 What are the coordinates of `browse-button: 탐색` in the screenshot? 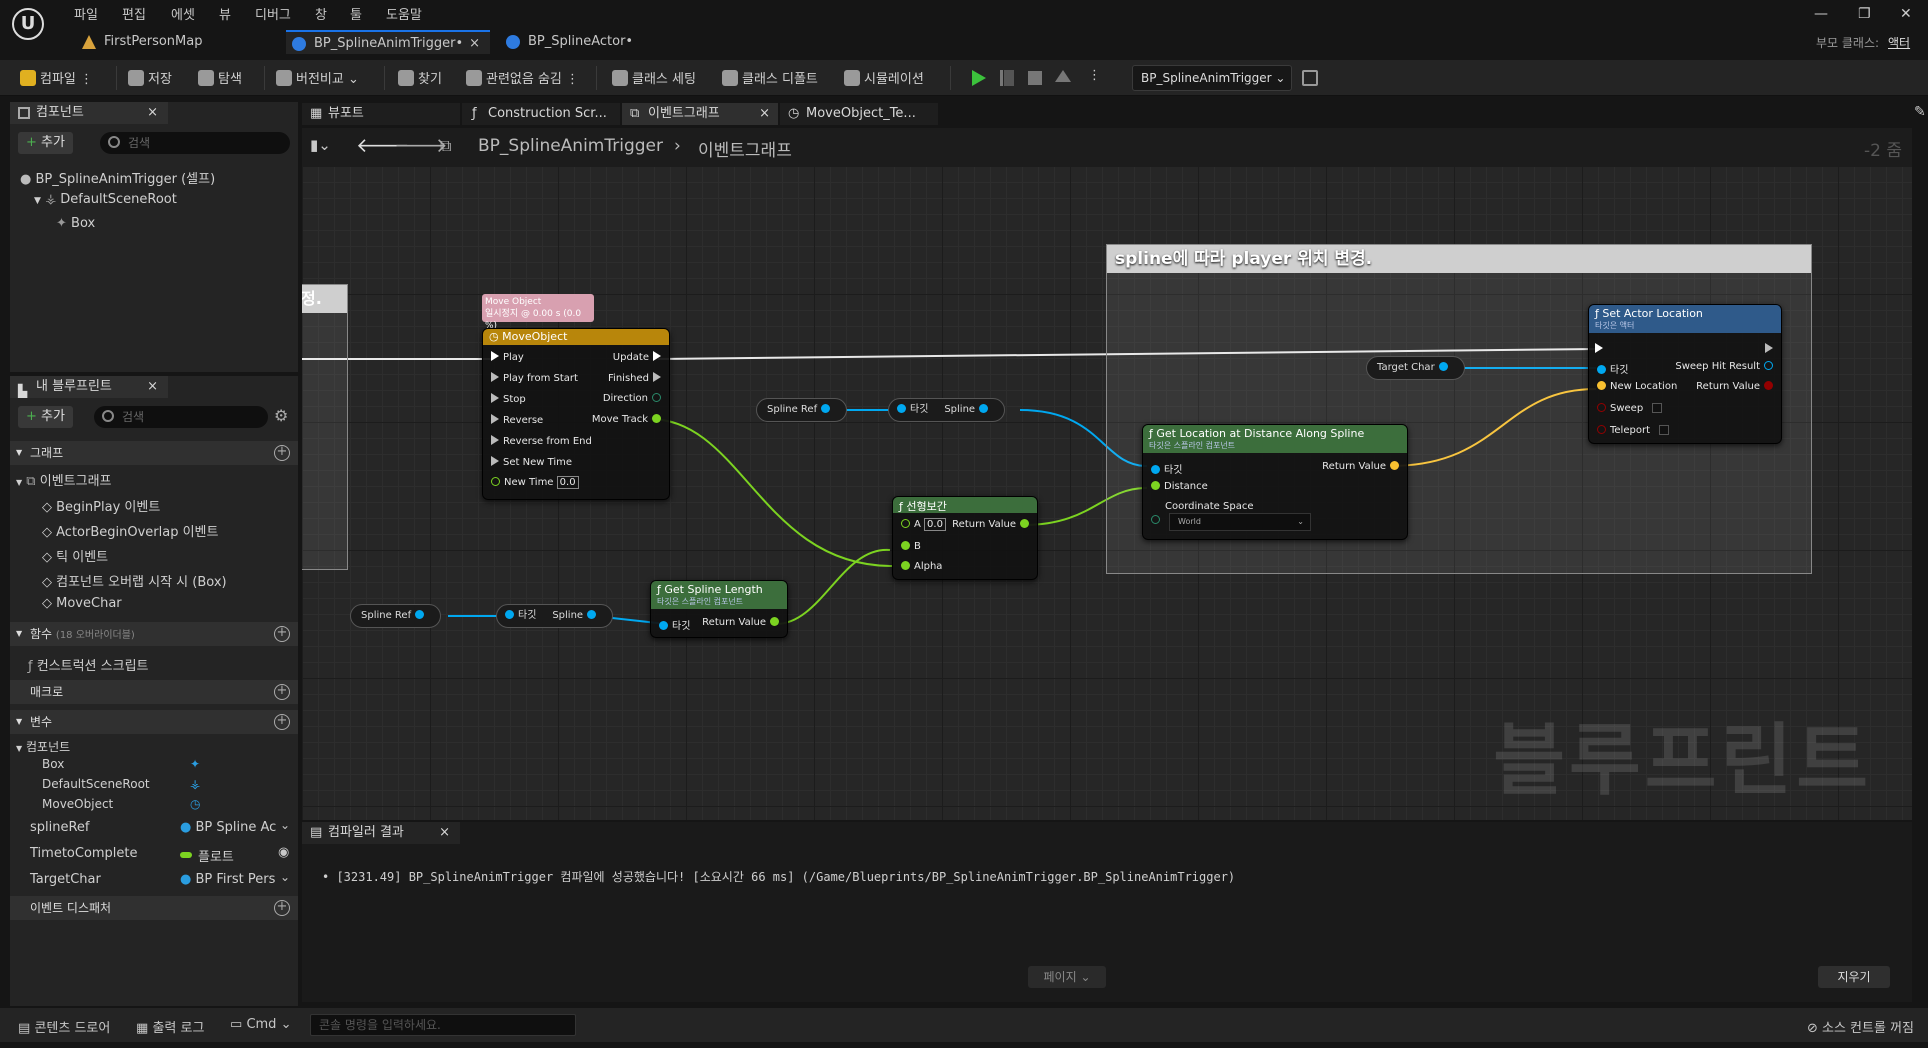 It's located at (220, 77).